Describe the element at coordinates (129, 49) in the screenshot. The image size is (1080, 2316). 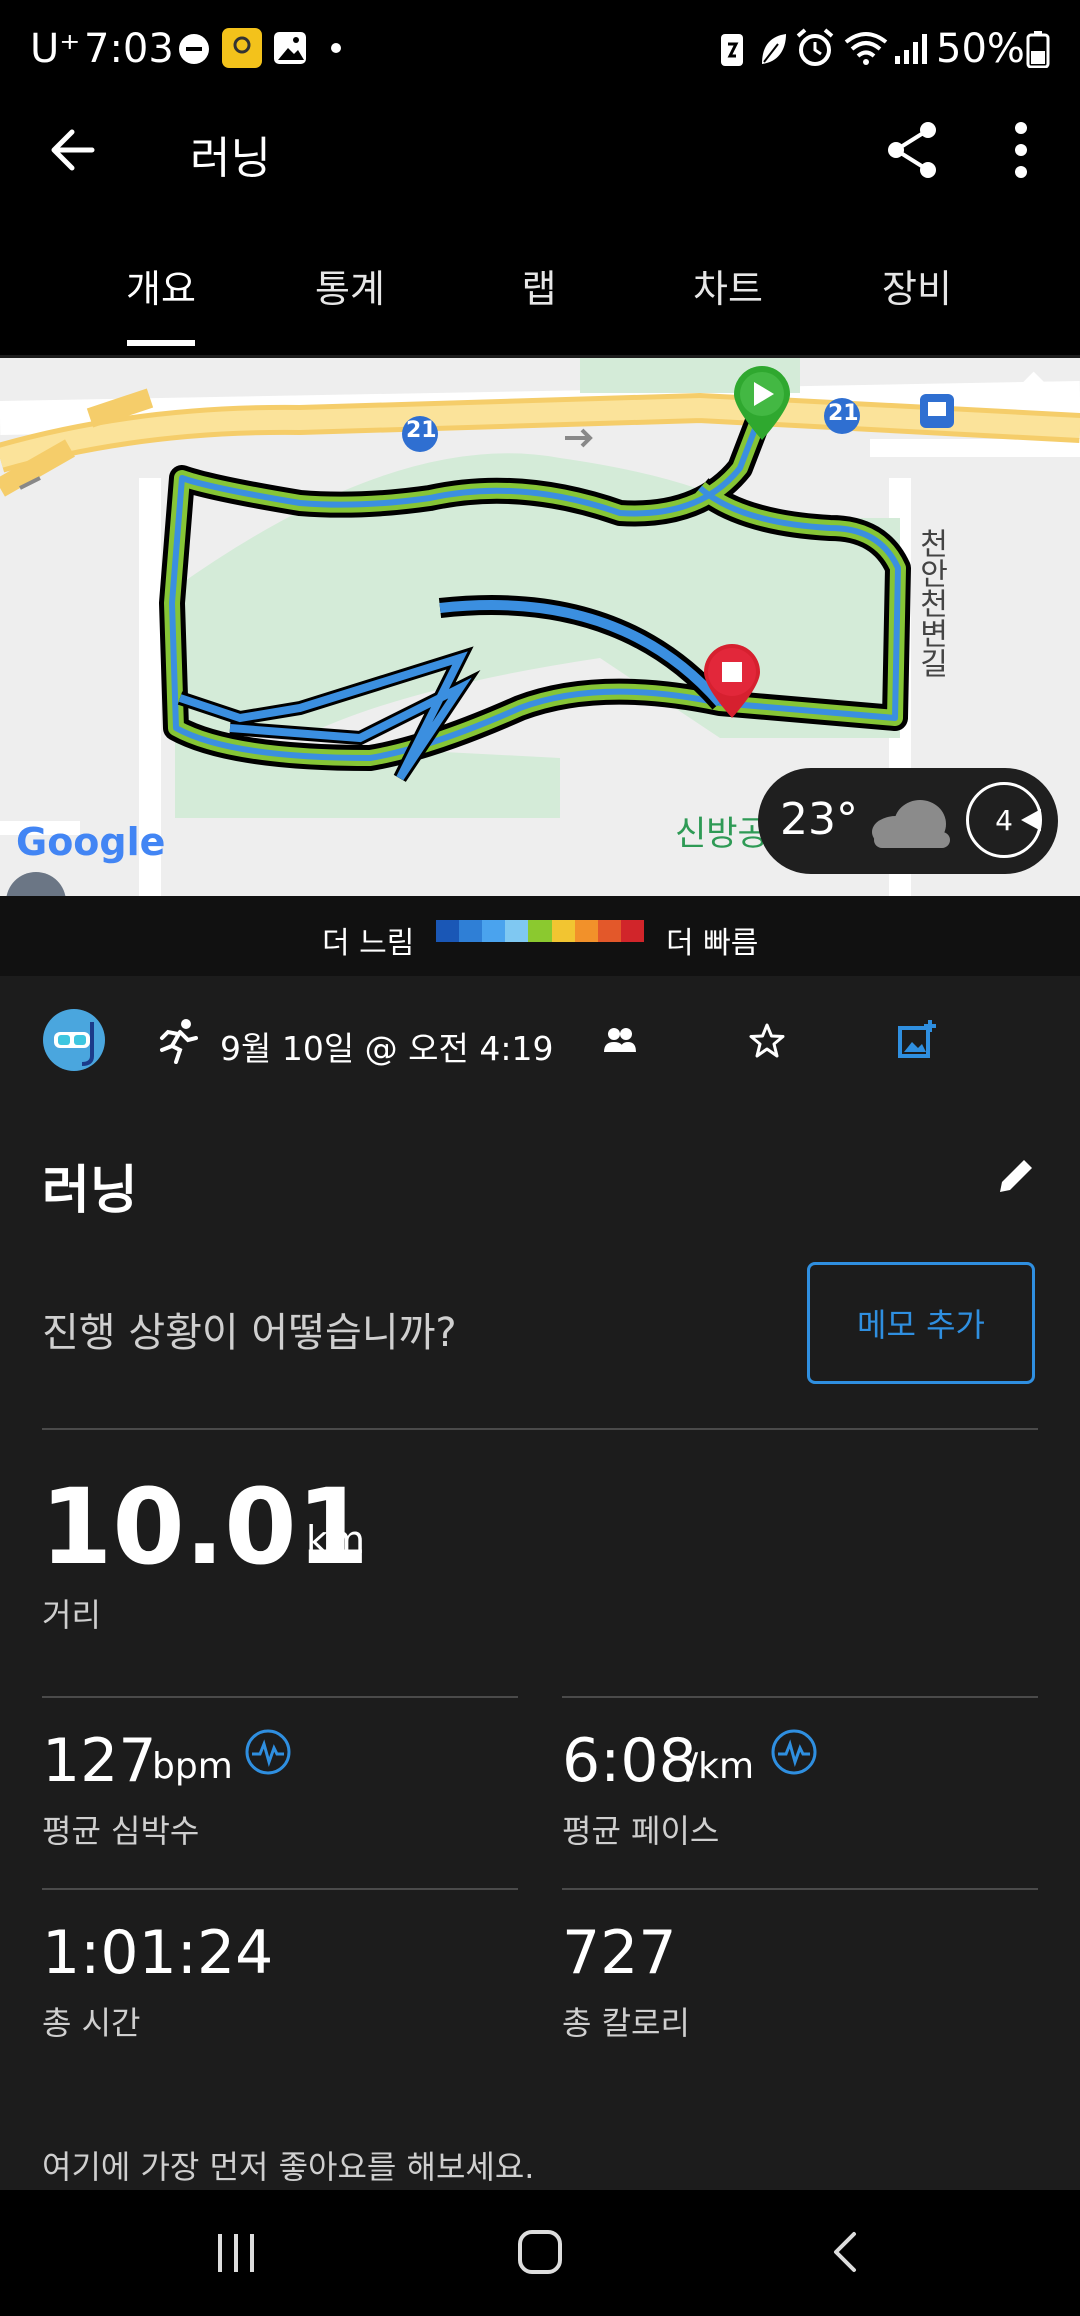
I see `clock: 7:03` at that location.